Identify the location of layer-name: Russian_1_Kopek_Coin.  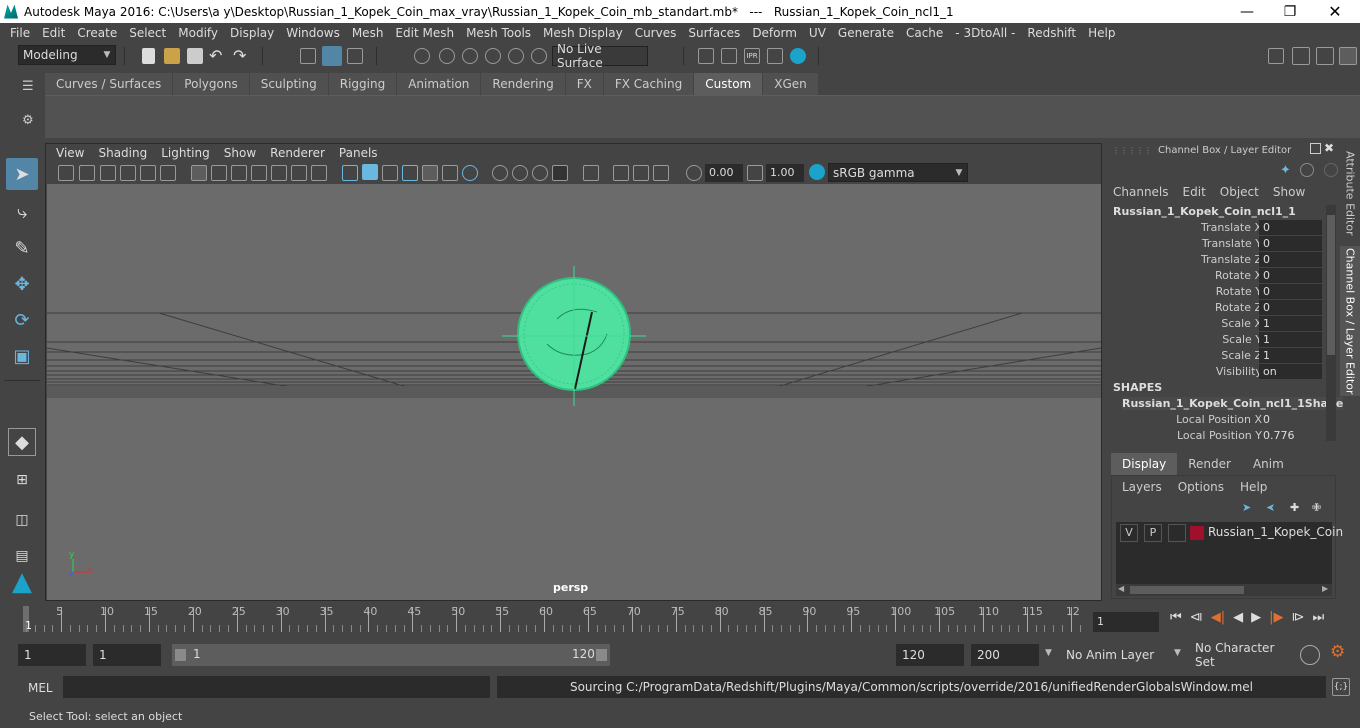
(1275, 532).